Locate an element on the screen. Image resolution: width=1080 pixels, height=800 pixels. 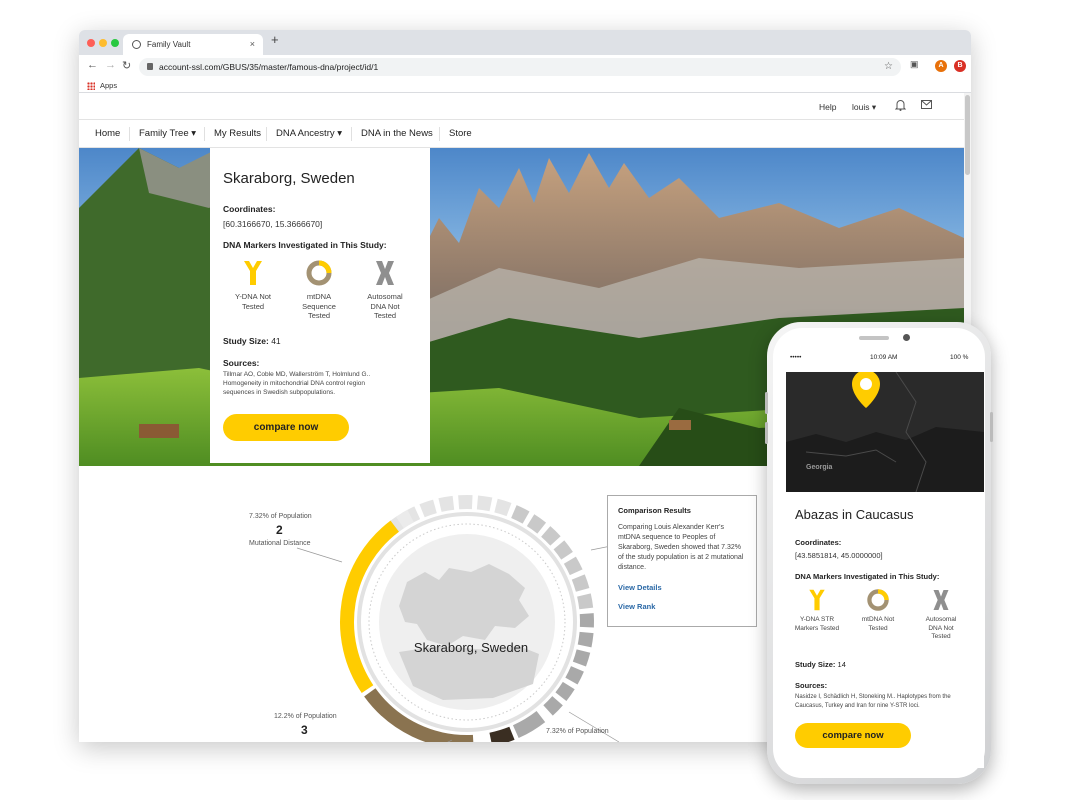
close-tab-icon: × is located at coordinates (252, 44).